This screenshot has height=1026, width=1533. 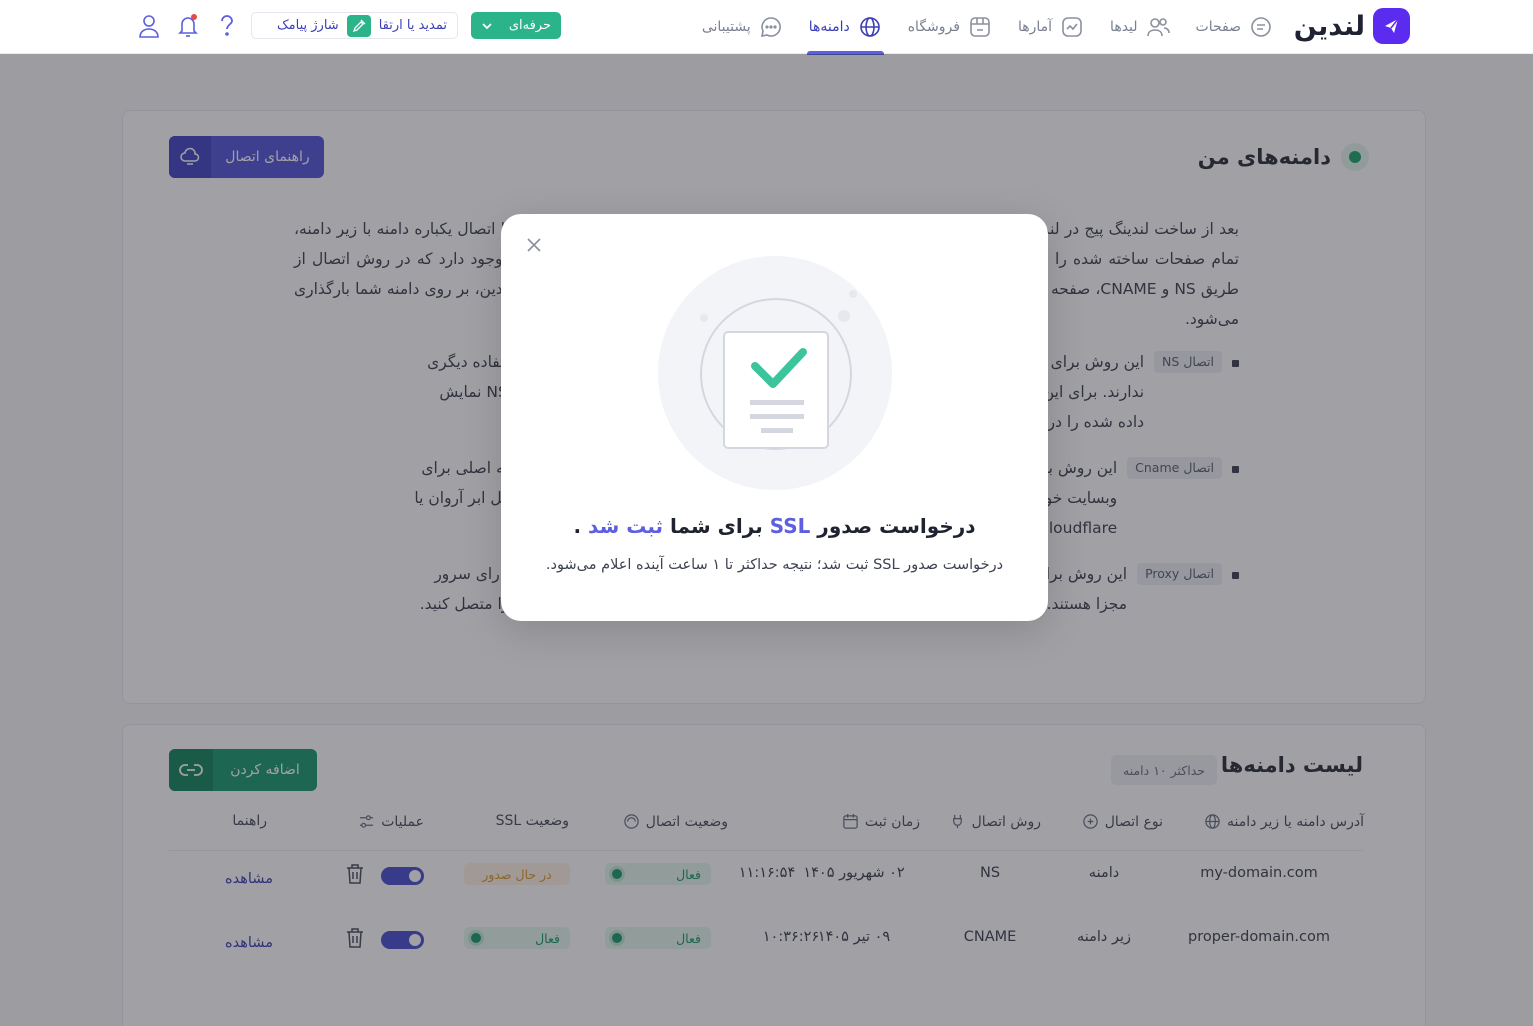 What do you see at coordinates (227, 26) in the screenshot?
I see `help-icon` at bounding box center [227, 26].